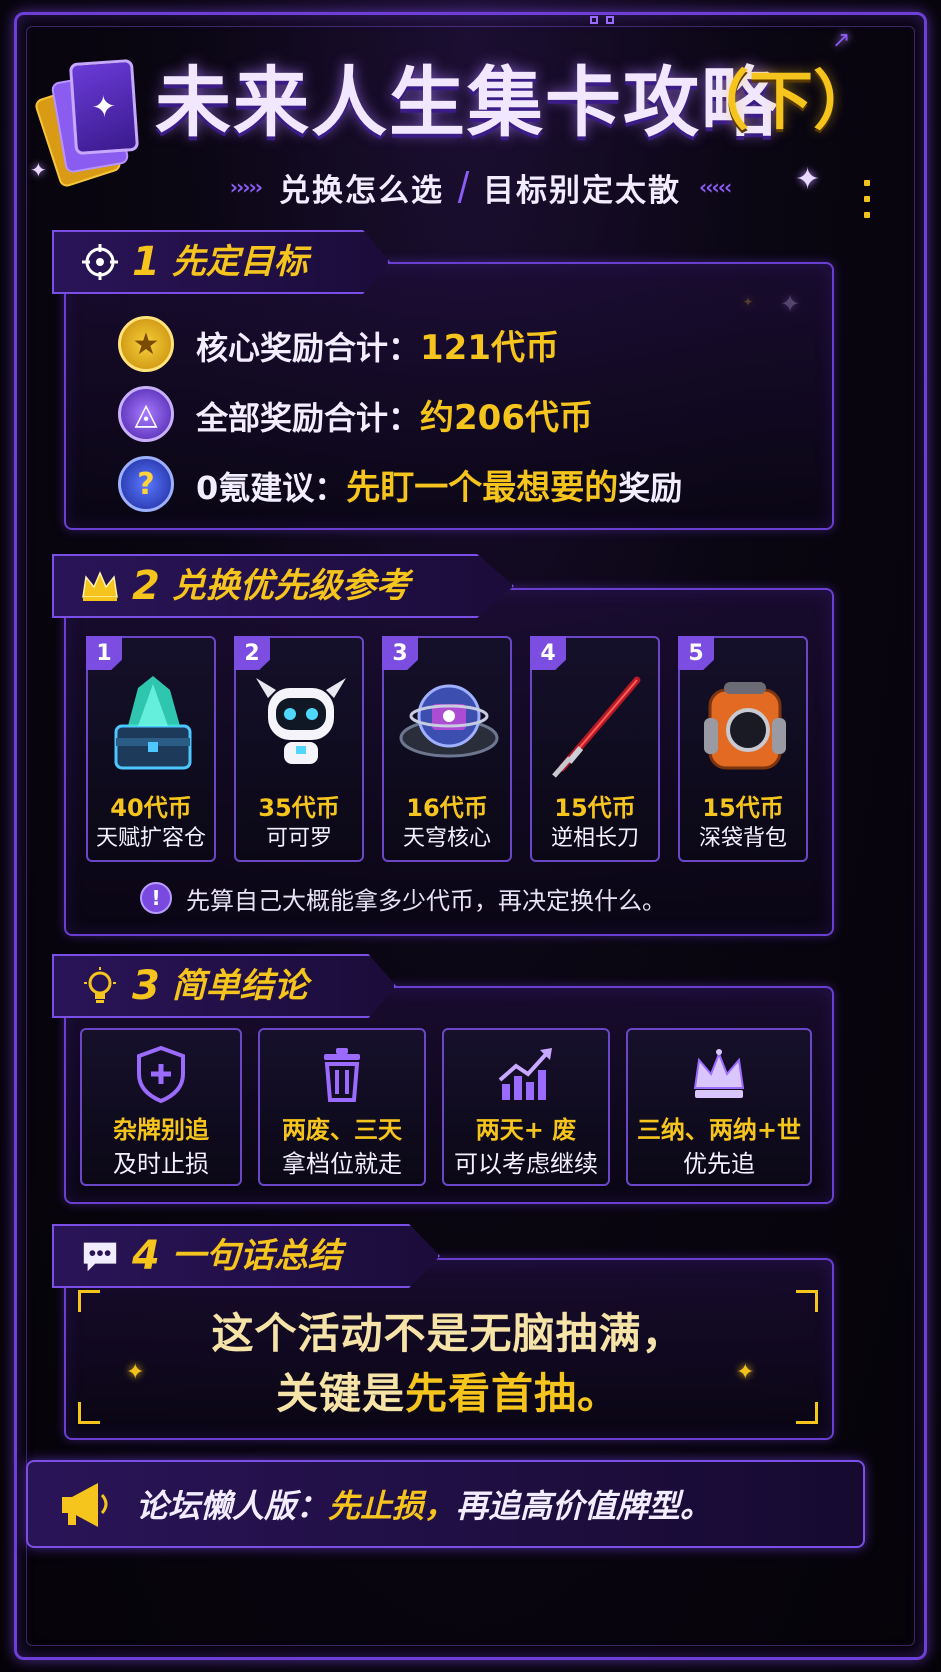 The image size is (941, 1672). Describe the element at coordinates (342, 1107) in the screenshot. I see `conclusion-card: 两废、三天 拿档位就走` at that location.